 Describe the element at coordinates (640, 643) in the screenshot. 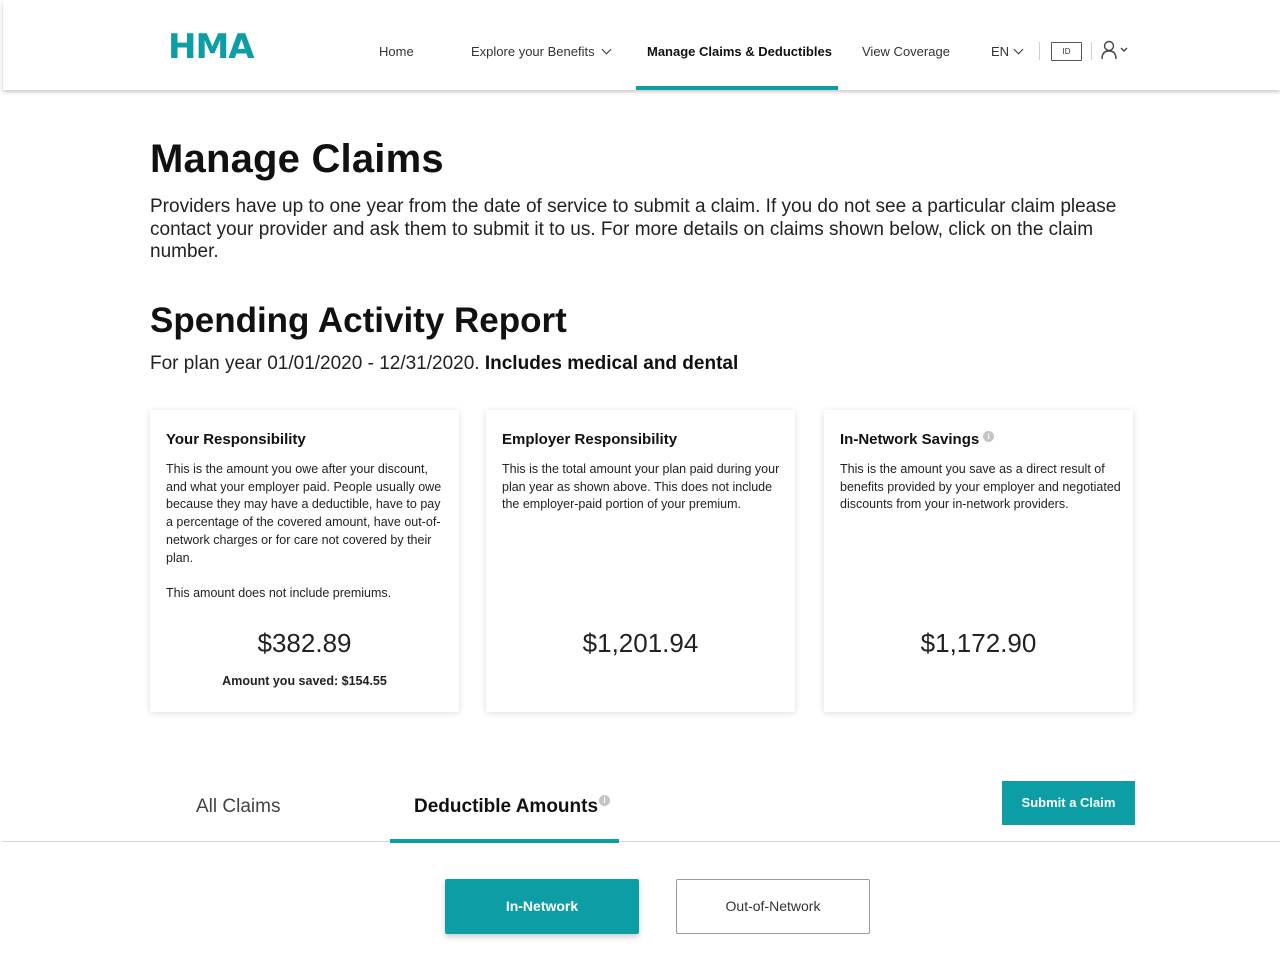

I see `card-amount: $1,201.94` at that location.